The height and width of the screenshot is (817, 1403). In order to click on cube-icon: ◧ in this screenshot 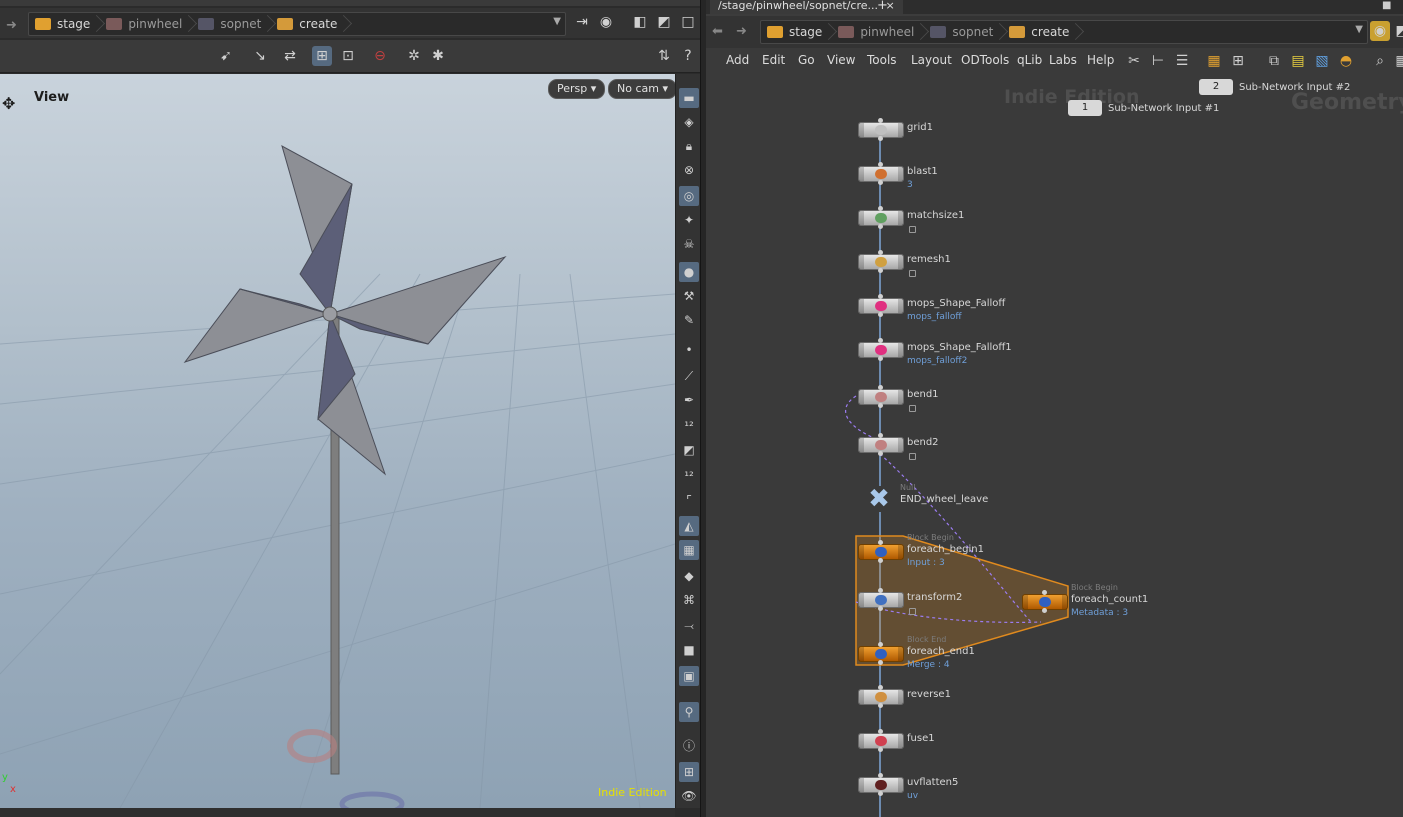, I will do `click(640, 22)`.